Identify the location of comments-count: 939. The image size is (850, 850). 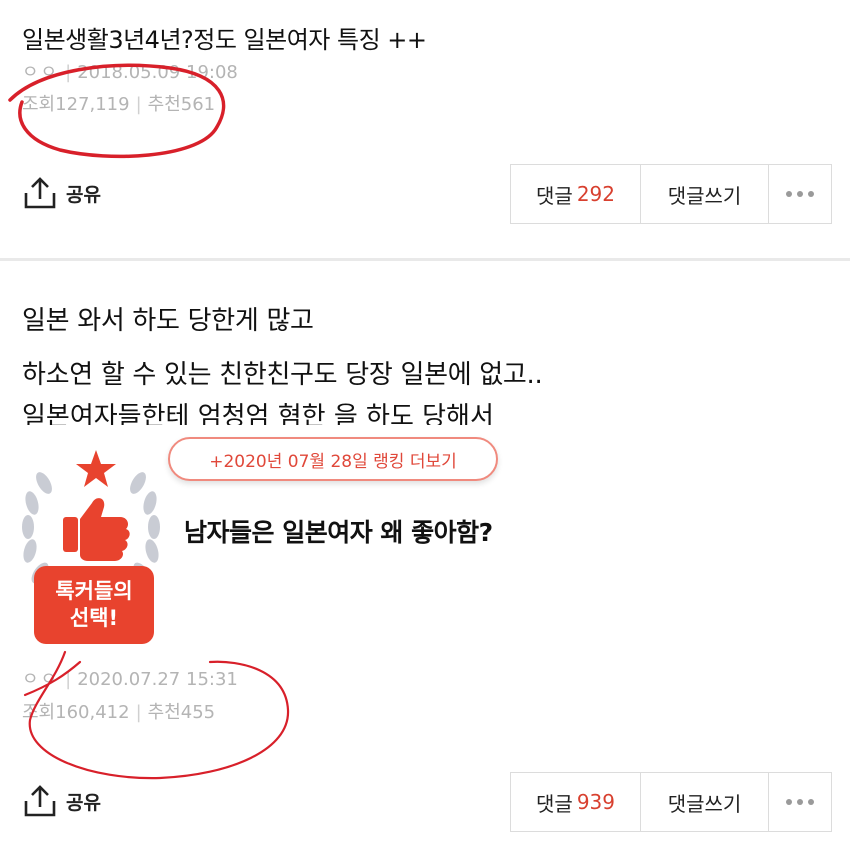
(595, 802).